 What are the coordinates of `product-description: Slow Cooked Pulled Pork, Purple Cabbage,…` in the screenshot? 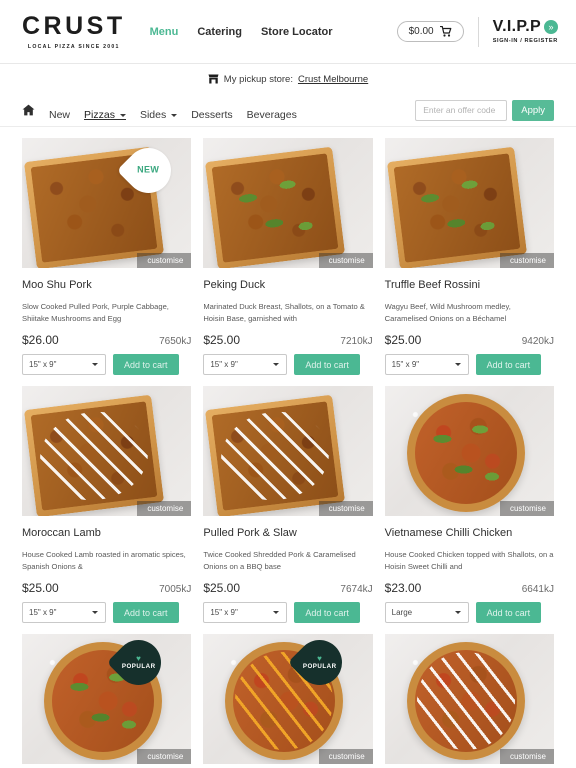 It's located at (95, 312).